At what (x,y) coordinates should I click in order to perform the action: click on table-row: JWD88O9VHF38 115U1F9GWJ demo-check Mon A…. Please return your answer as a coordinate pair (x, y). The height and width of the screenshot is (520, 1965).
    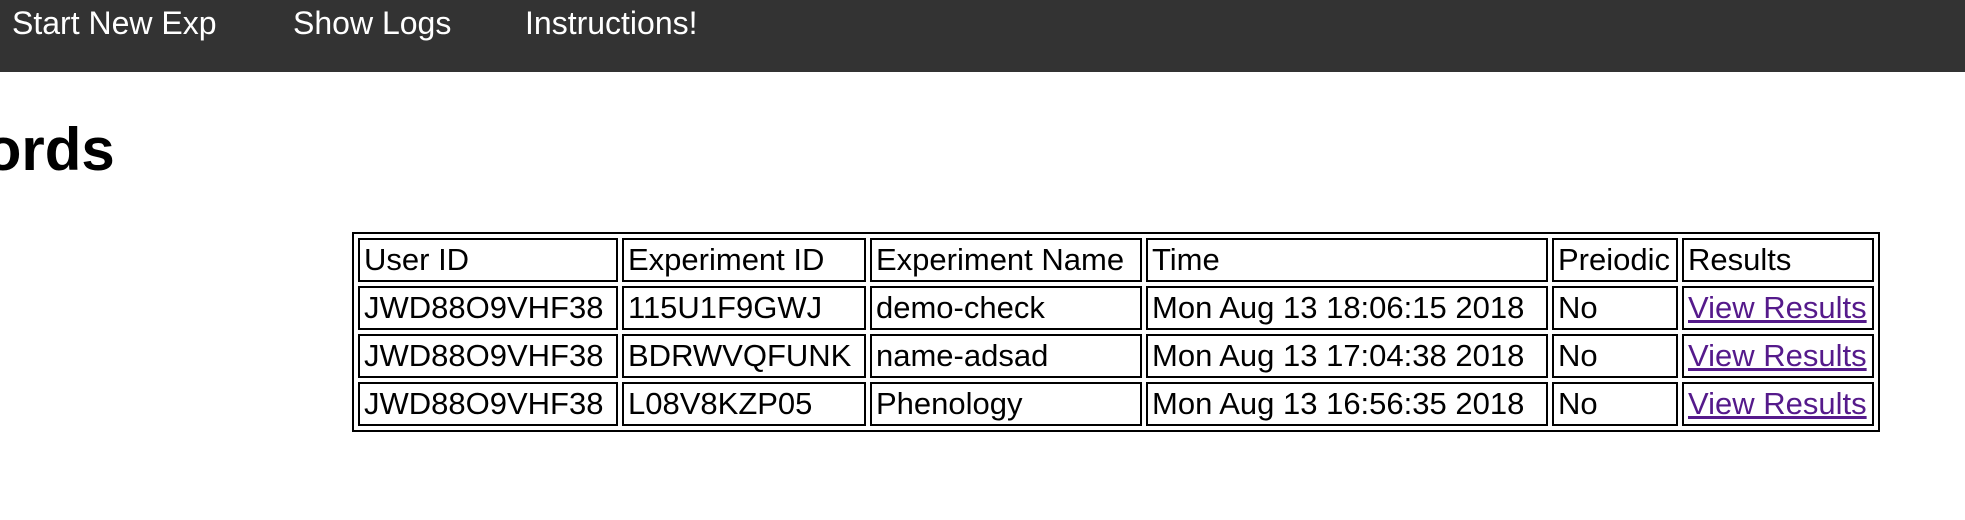
    Looking at the image, I should click on (1116, 308).